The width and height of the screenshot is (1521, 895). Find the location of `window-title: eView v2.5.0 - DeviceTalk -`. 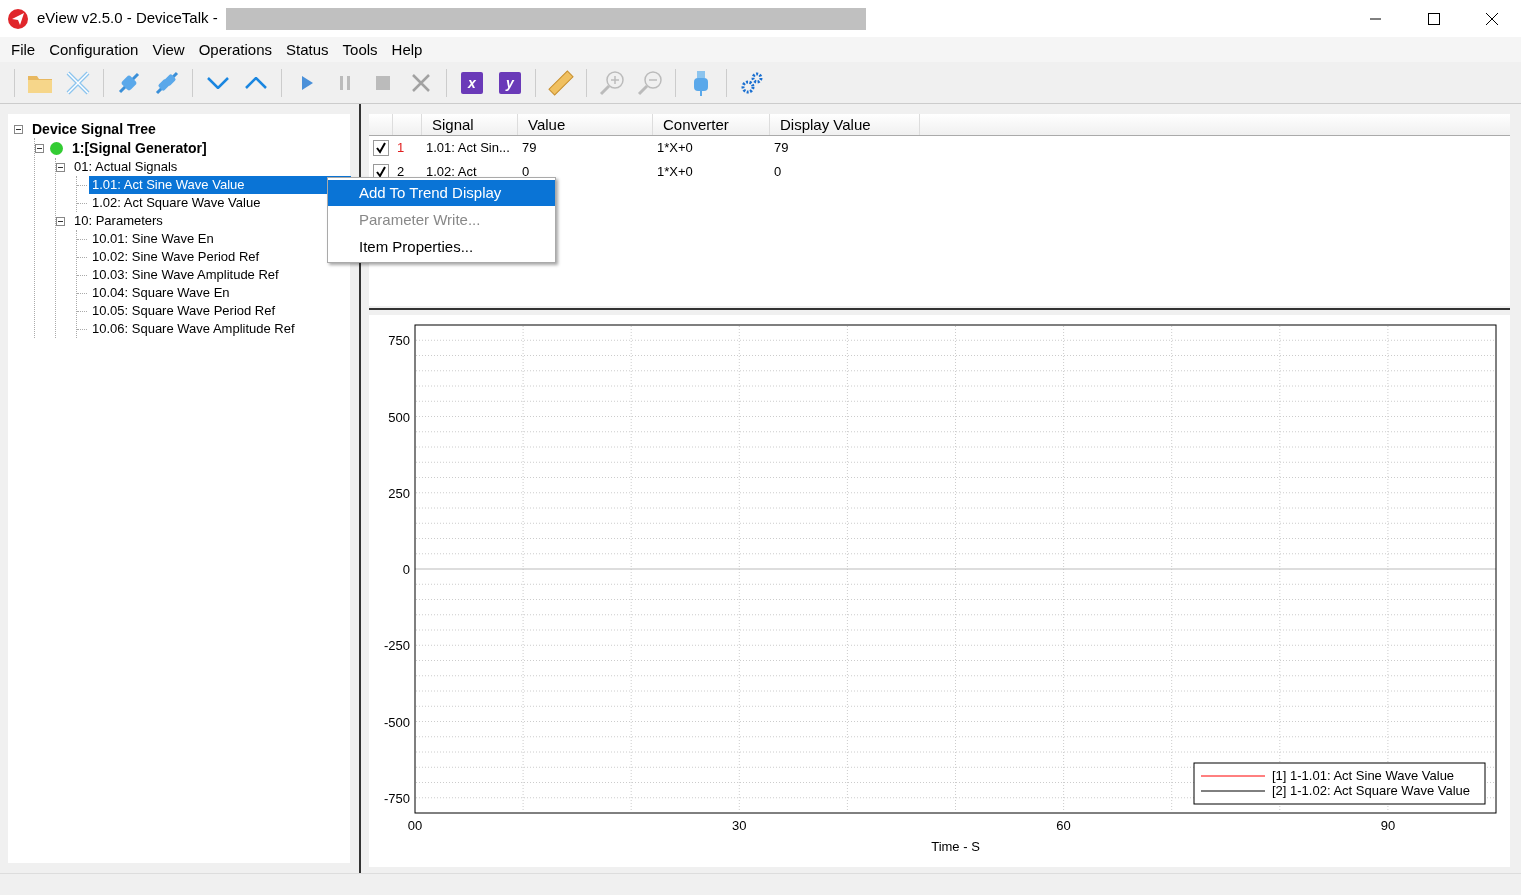

window-title: eView v2.5.0 - DeviceTalk - is located at coordinates (127, 18).